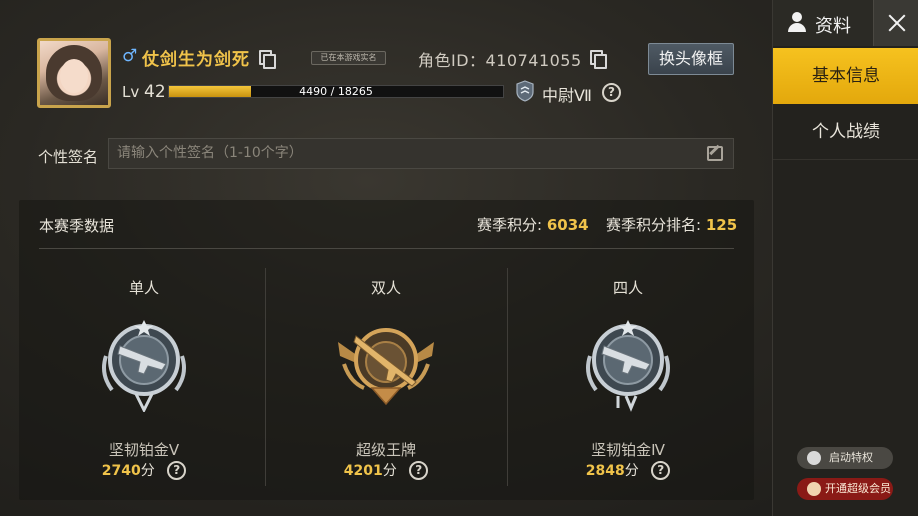  I want to click on role-id: 角色ID：410741055, so click(500, 60).